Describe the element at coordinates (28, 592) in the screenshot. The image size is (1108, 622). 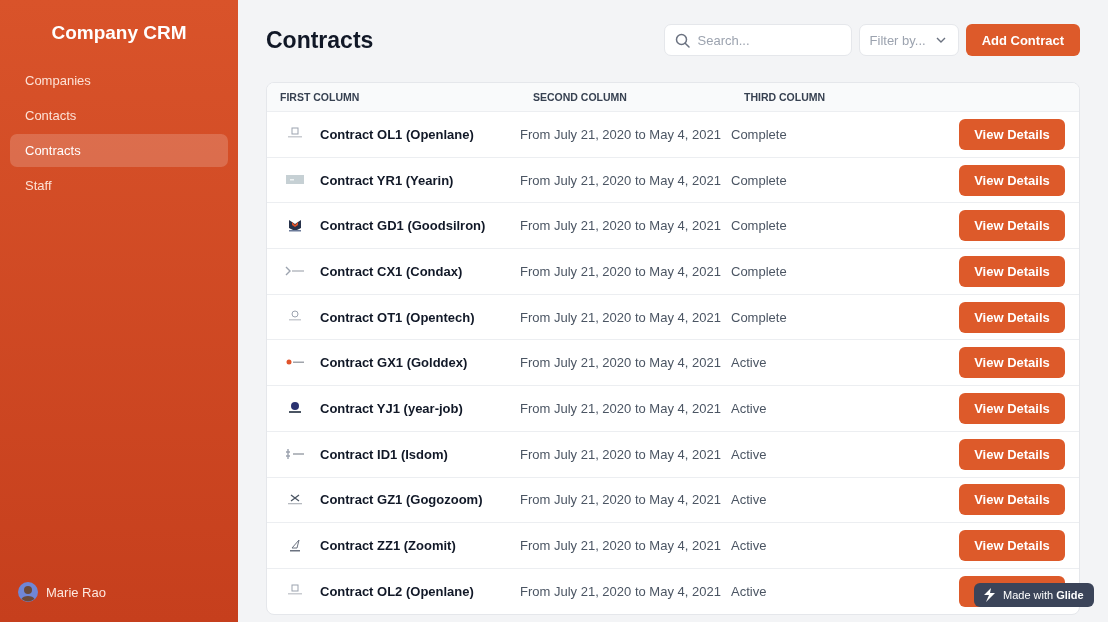
I see `avatar-icon` at that location.